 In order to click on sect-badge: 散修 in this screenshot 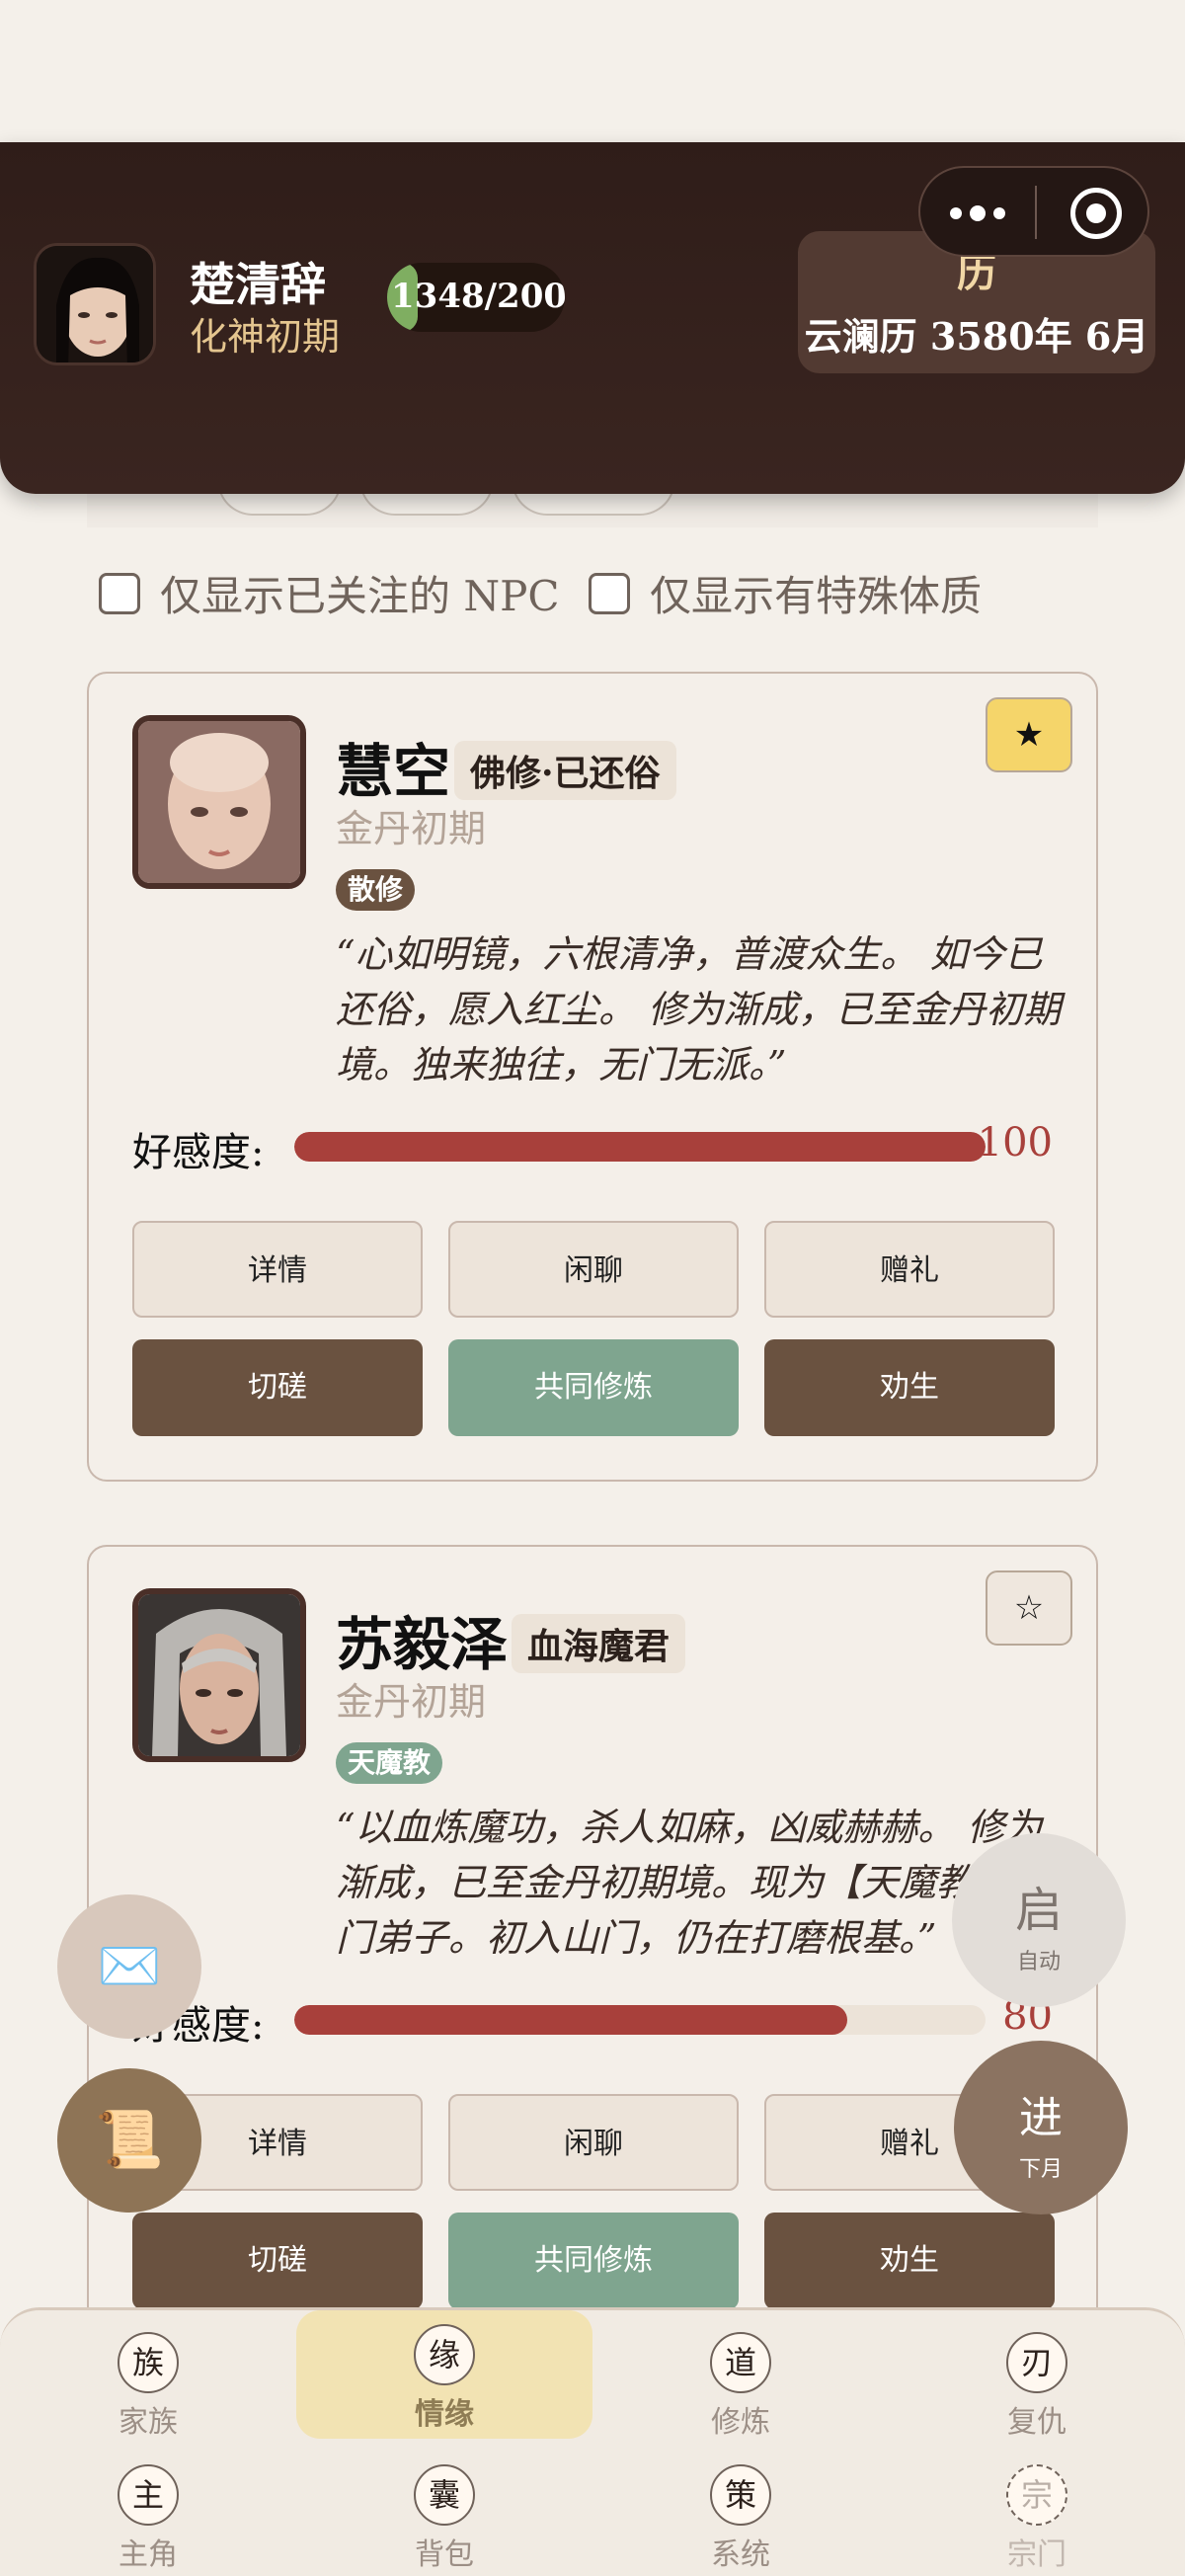, I will do `click(376, 890)`.